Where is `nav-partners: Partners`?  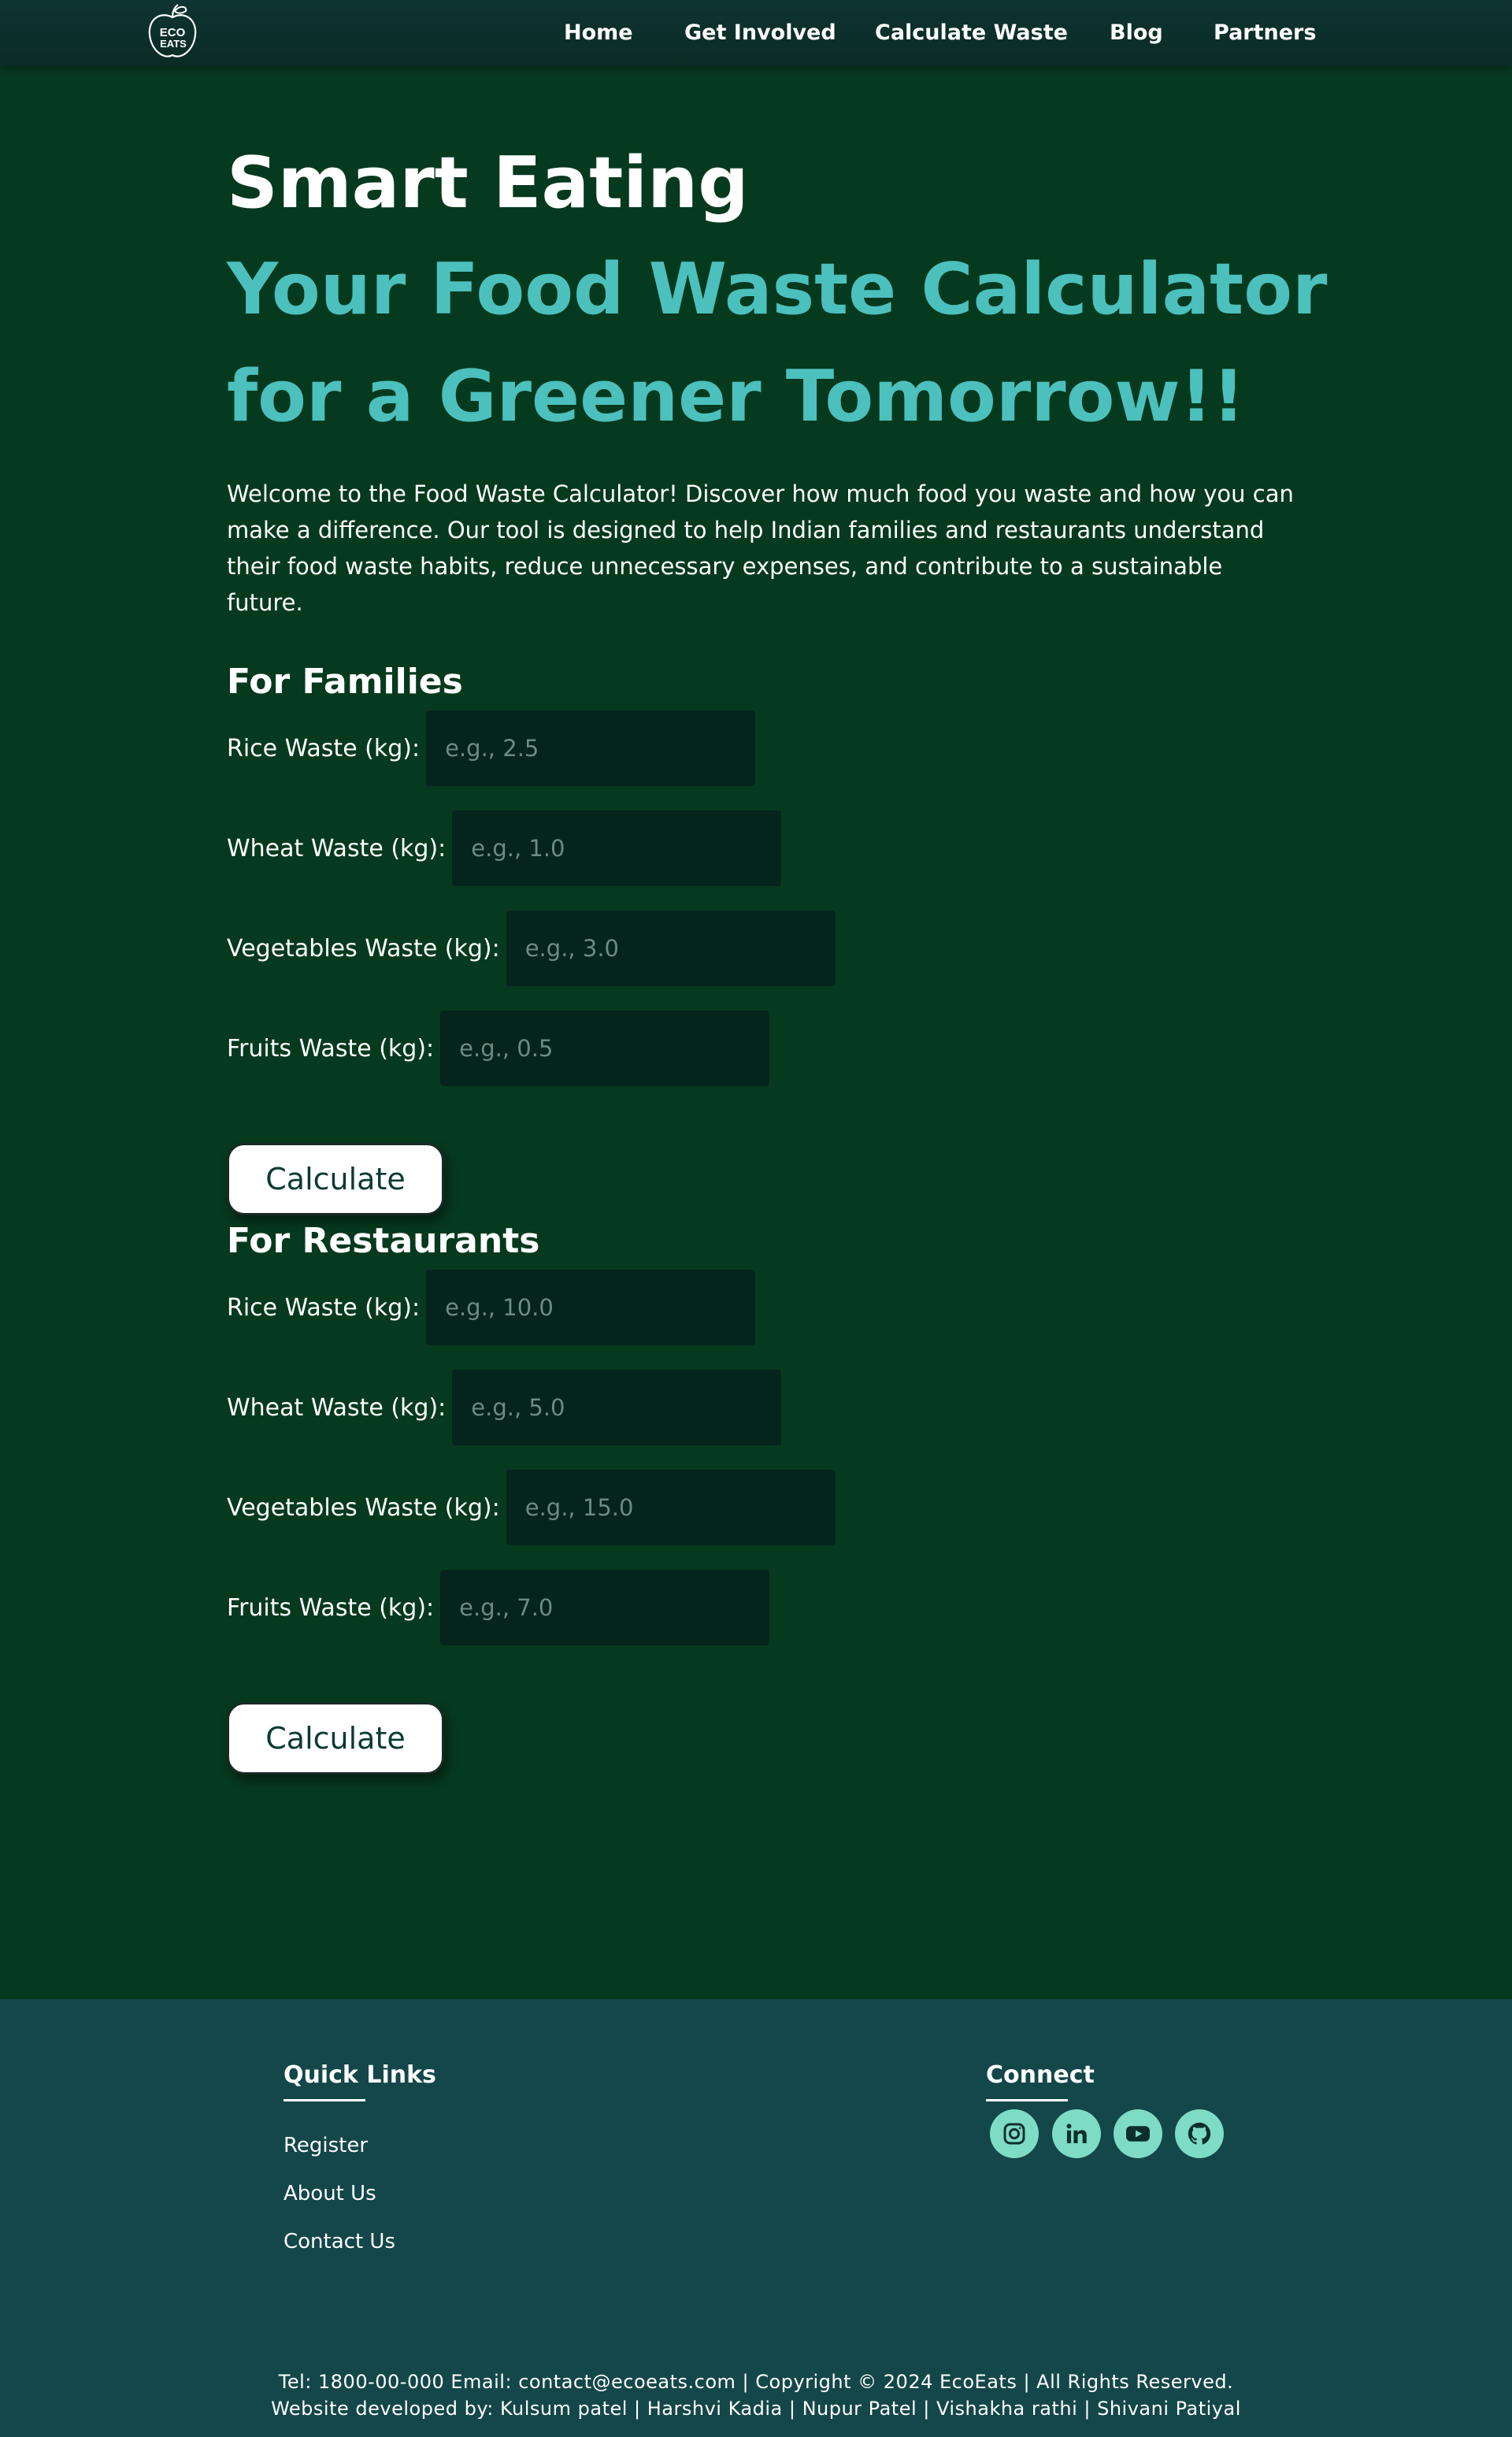
nav-partners: Partners is located at coordinates (1265, 33).